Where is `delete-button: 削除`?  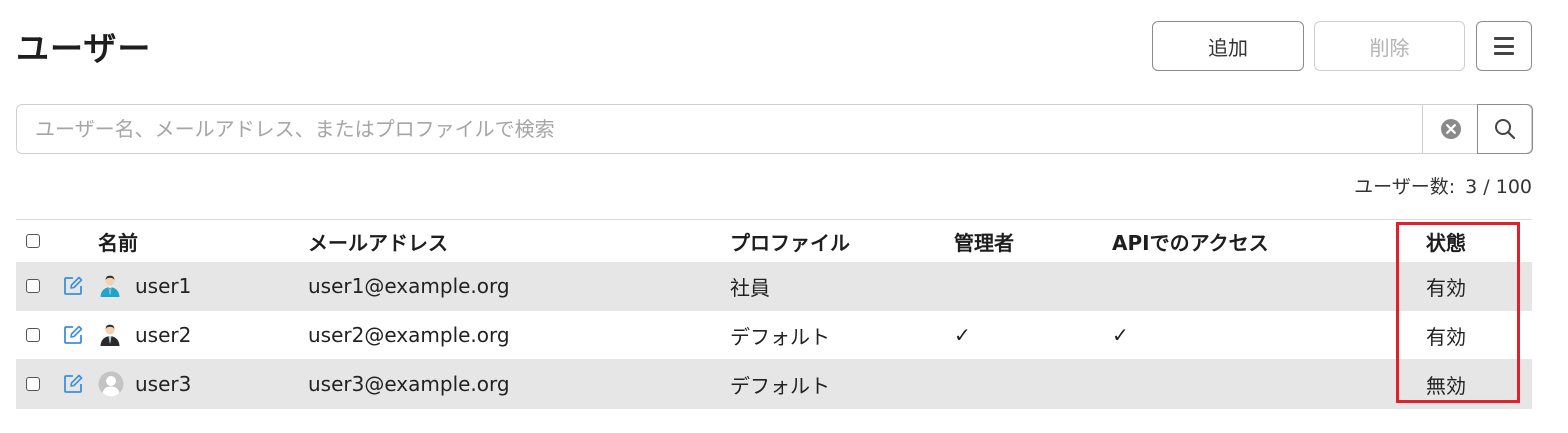
delete-button: 削除 is located at coordinates (1389, 46).